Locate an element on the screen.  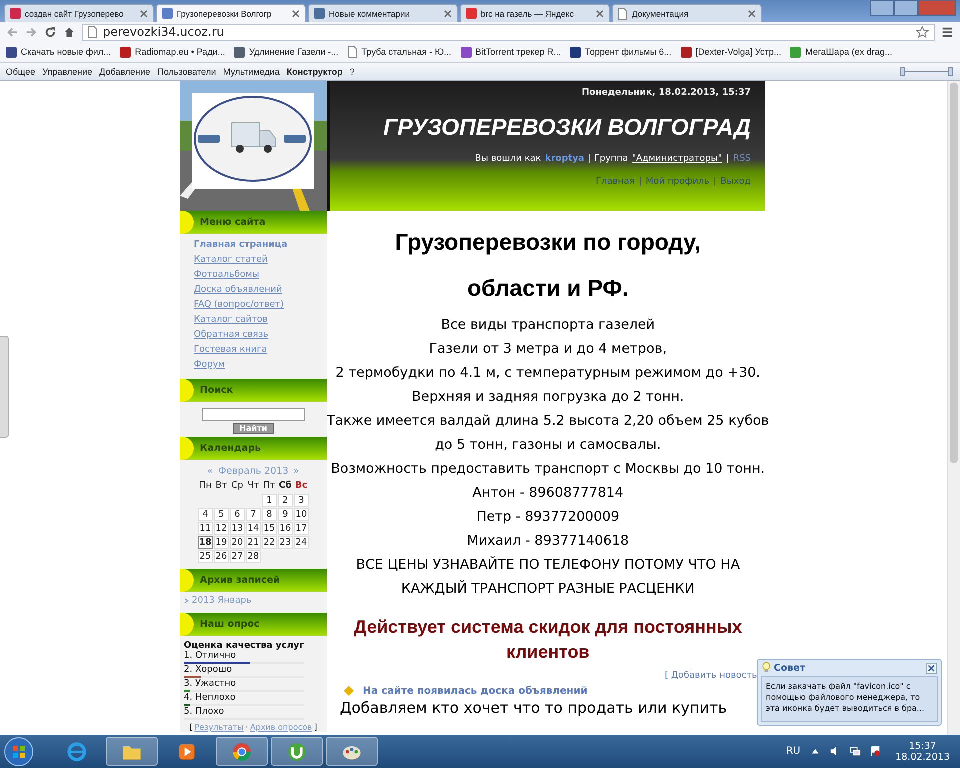
body-text: 2 термобудки по 4.1 м, с температурным режимом до +30. is located at coordinates (548, 373).